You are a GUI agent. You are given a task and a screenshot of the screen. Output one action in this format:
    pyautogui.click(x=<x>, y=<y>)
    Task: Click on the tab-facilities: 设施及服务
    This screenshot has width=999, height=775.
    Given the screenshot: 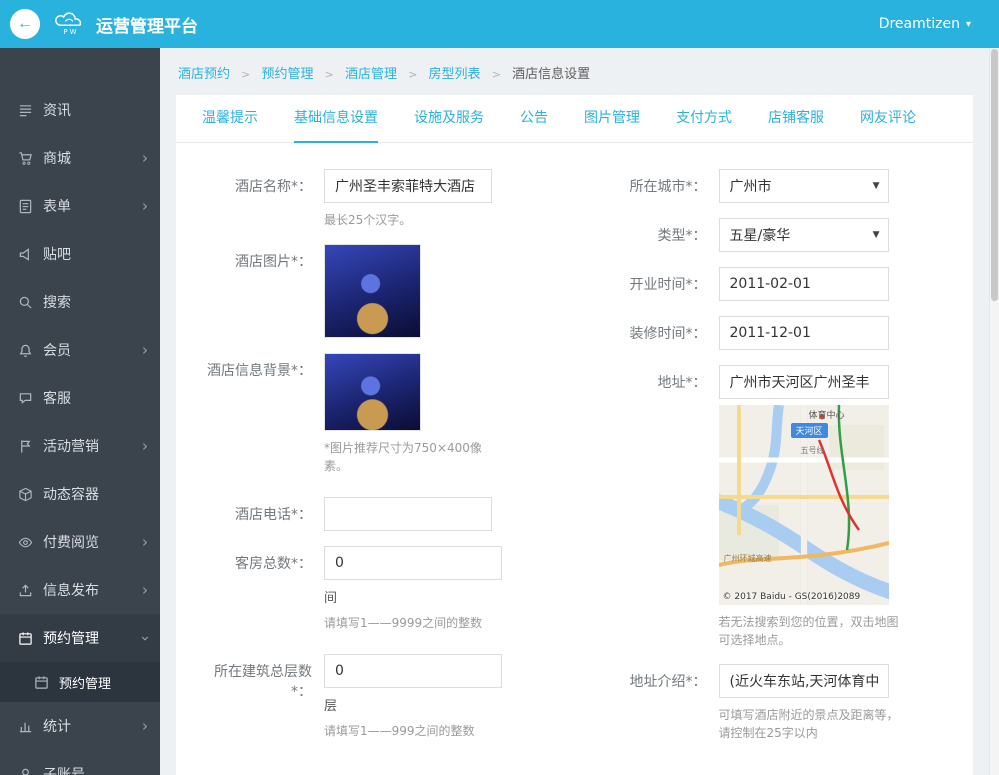 What is the action you would take?
    pyautogui.click(x=449, y=119)
    